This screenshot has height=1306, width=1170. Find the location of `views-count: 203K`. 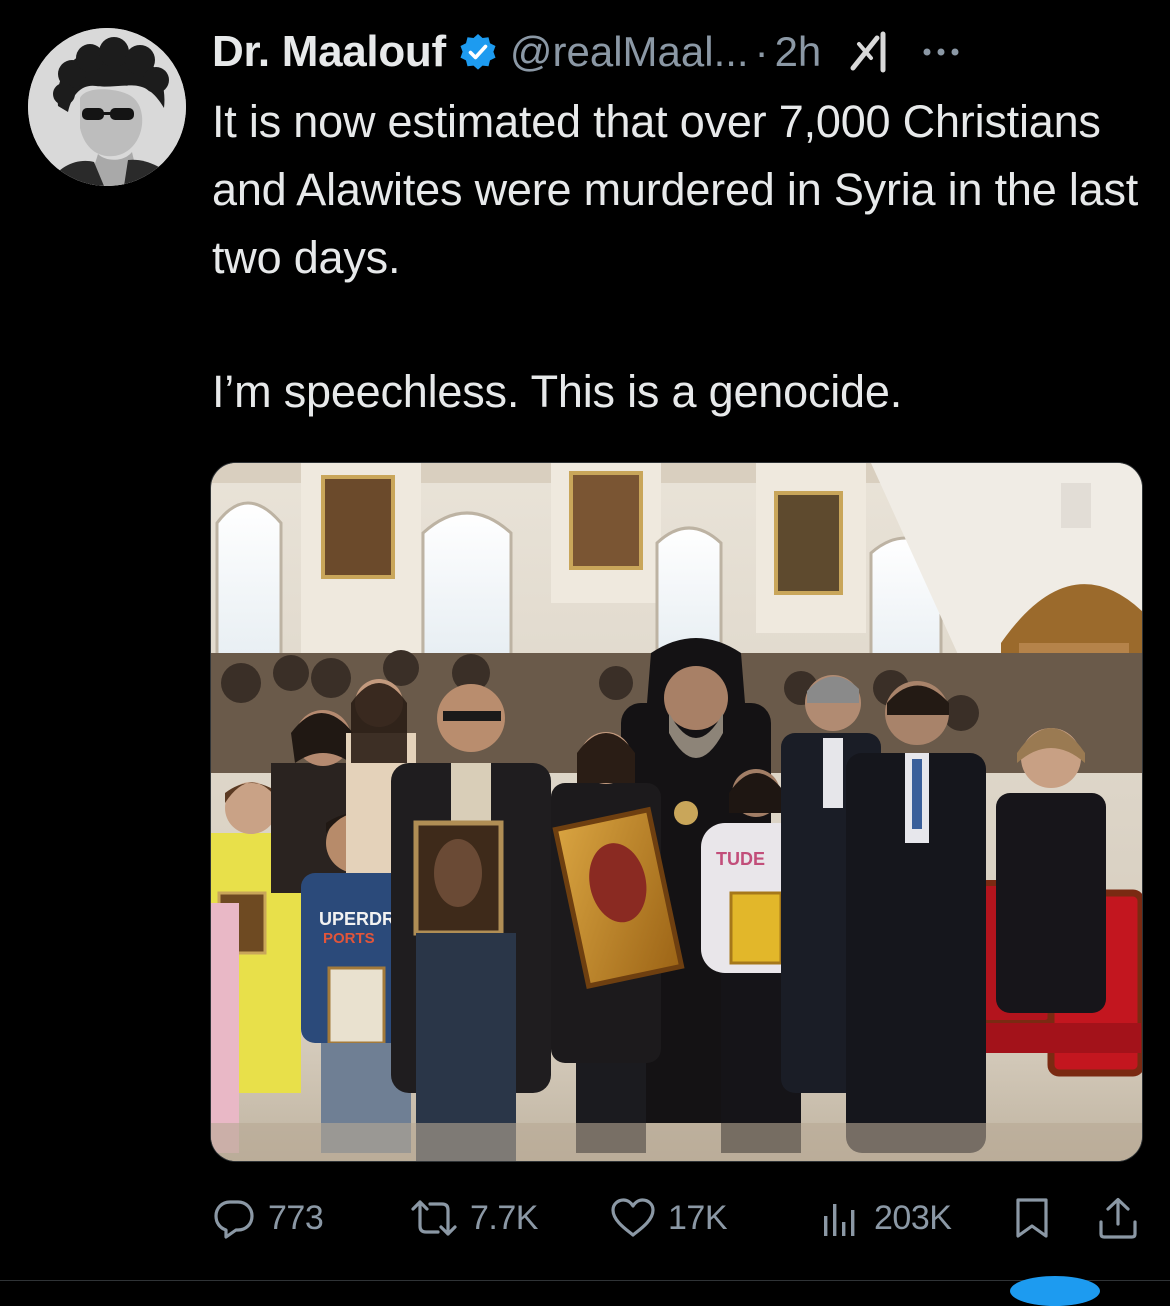

views-count: 203K is located at coordinates (913, 1217).